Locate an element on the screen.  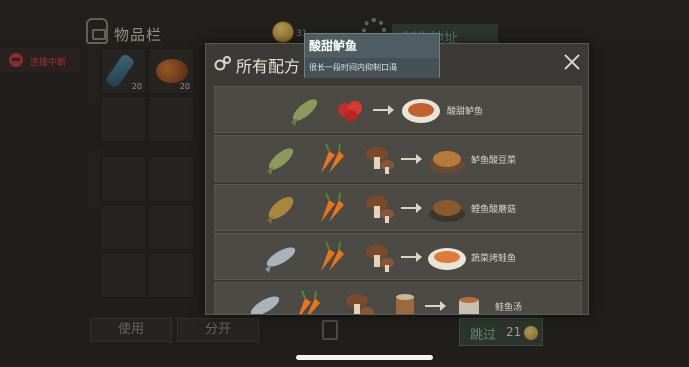
perch-pickle-dish-icon is located at coordinates (447, 162).